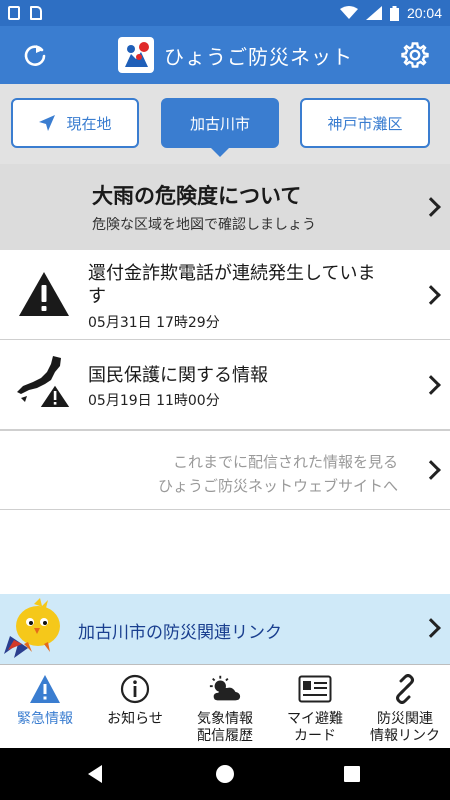  Describe the element at coordinates (405, 706) in the screenshot. I see `nav-disaster-links: 防災関連 情報リンク` at that location.